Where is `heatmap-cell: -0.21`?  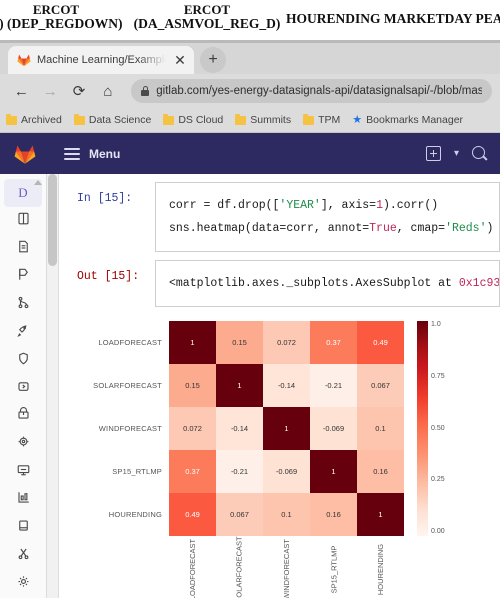
heatmap-cell: -0.21 is located at coordinates (239, 471).